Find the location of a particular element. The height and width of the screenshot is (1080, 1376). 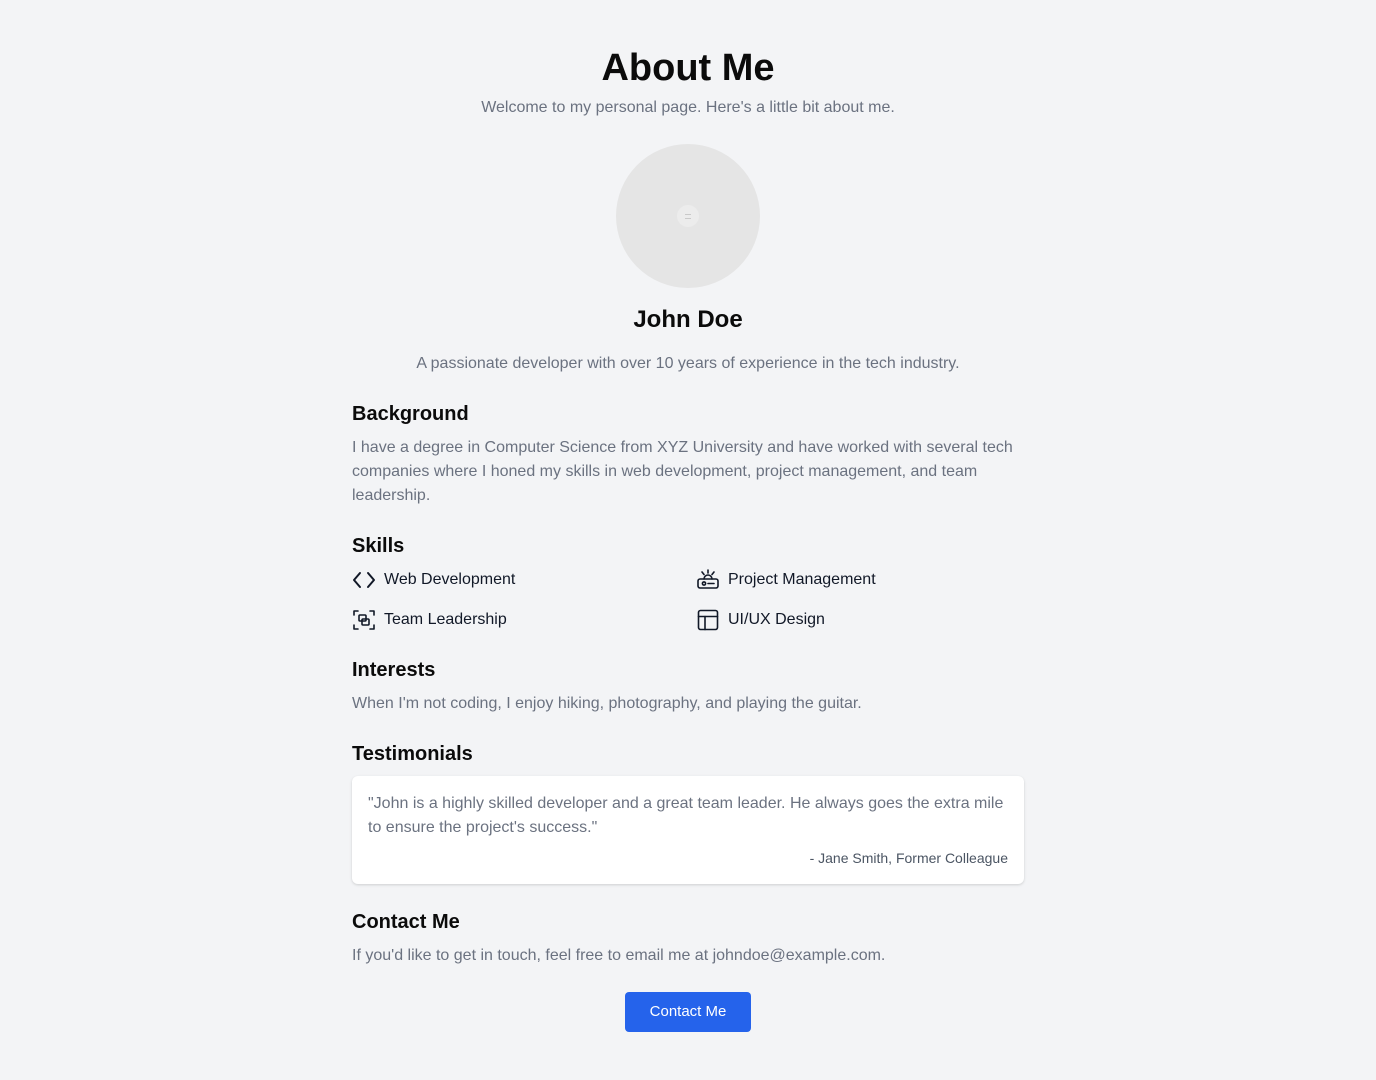

testimonial-author: - Jane Smith, Former Colleague is located at coordinates (908, 858).